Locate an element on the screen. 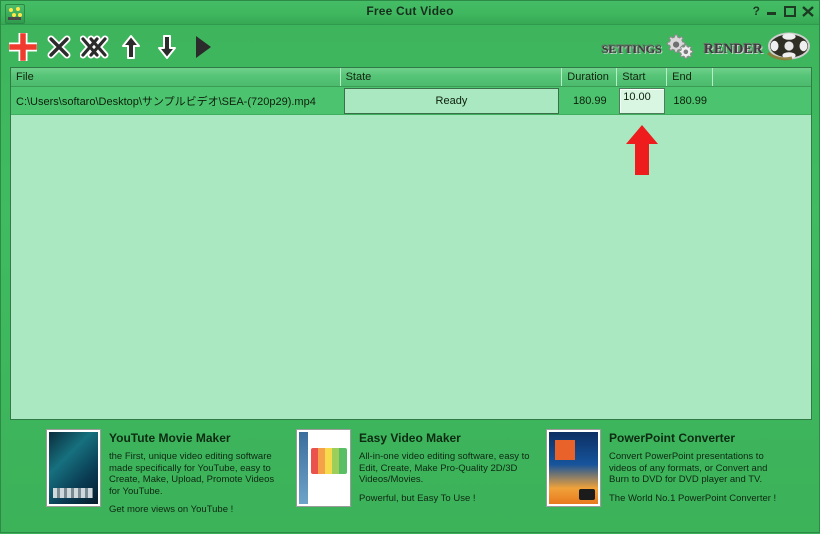  add-file-button is located at coordinates (23, 47).